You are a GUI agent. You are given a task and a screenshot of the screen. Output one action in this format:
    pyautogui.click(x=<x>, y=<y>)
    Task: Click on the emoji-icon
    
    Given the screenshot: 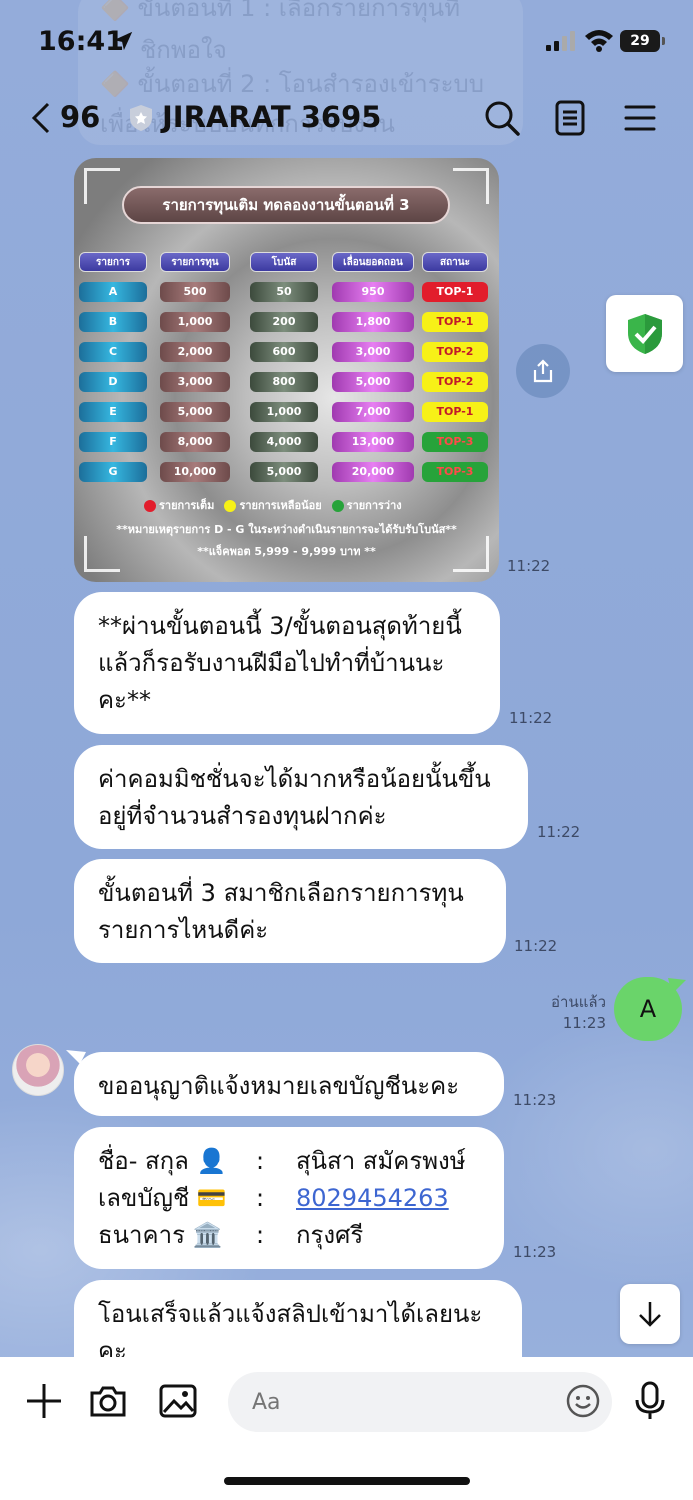 What is the action you would take?
    pyautogui.click(x=583, y=1401)
    